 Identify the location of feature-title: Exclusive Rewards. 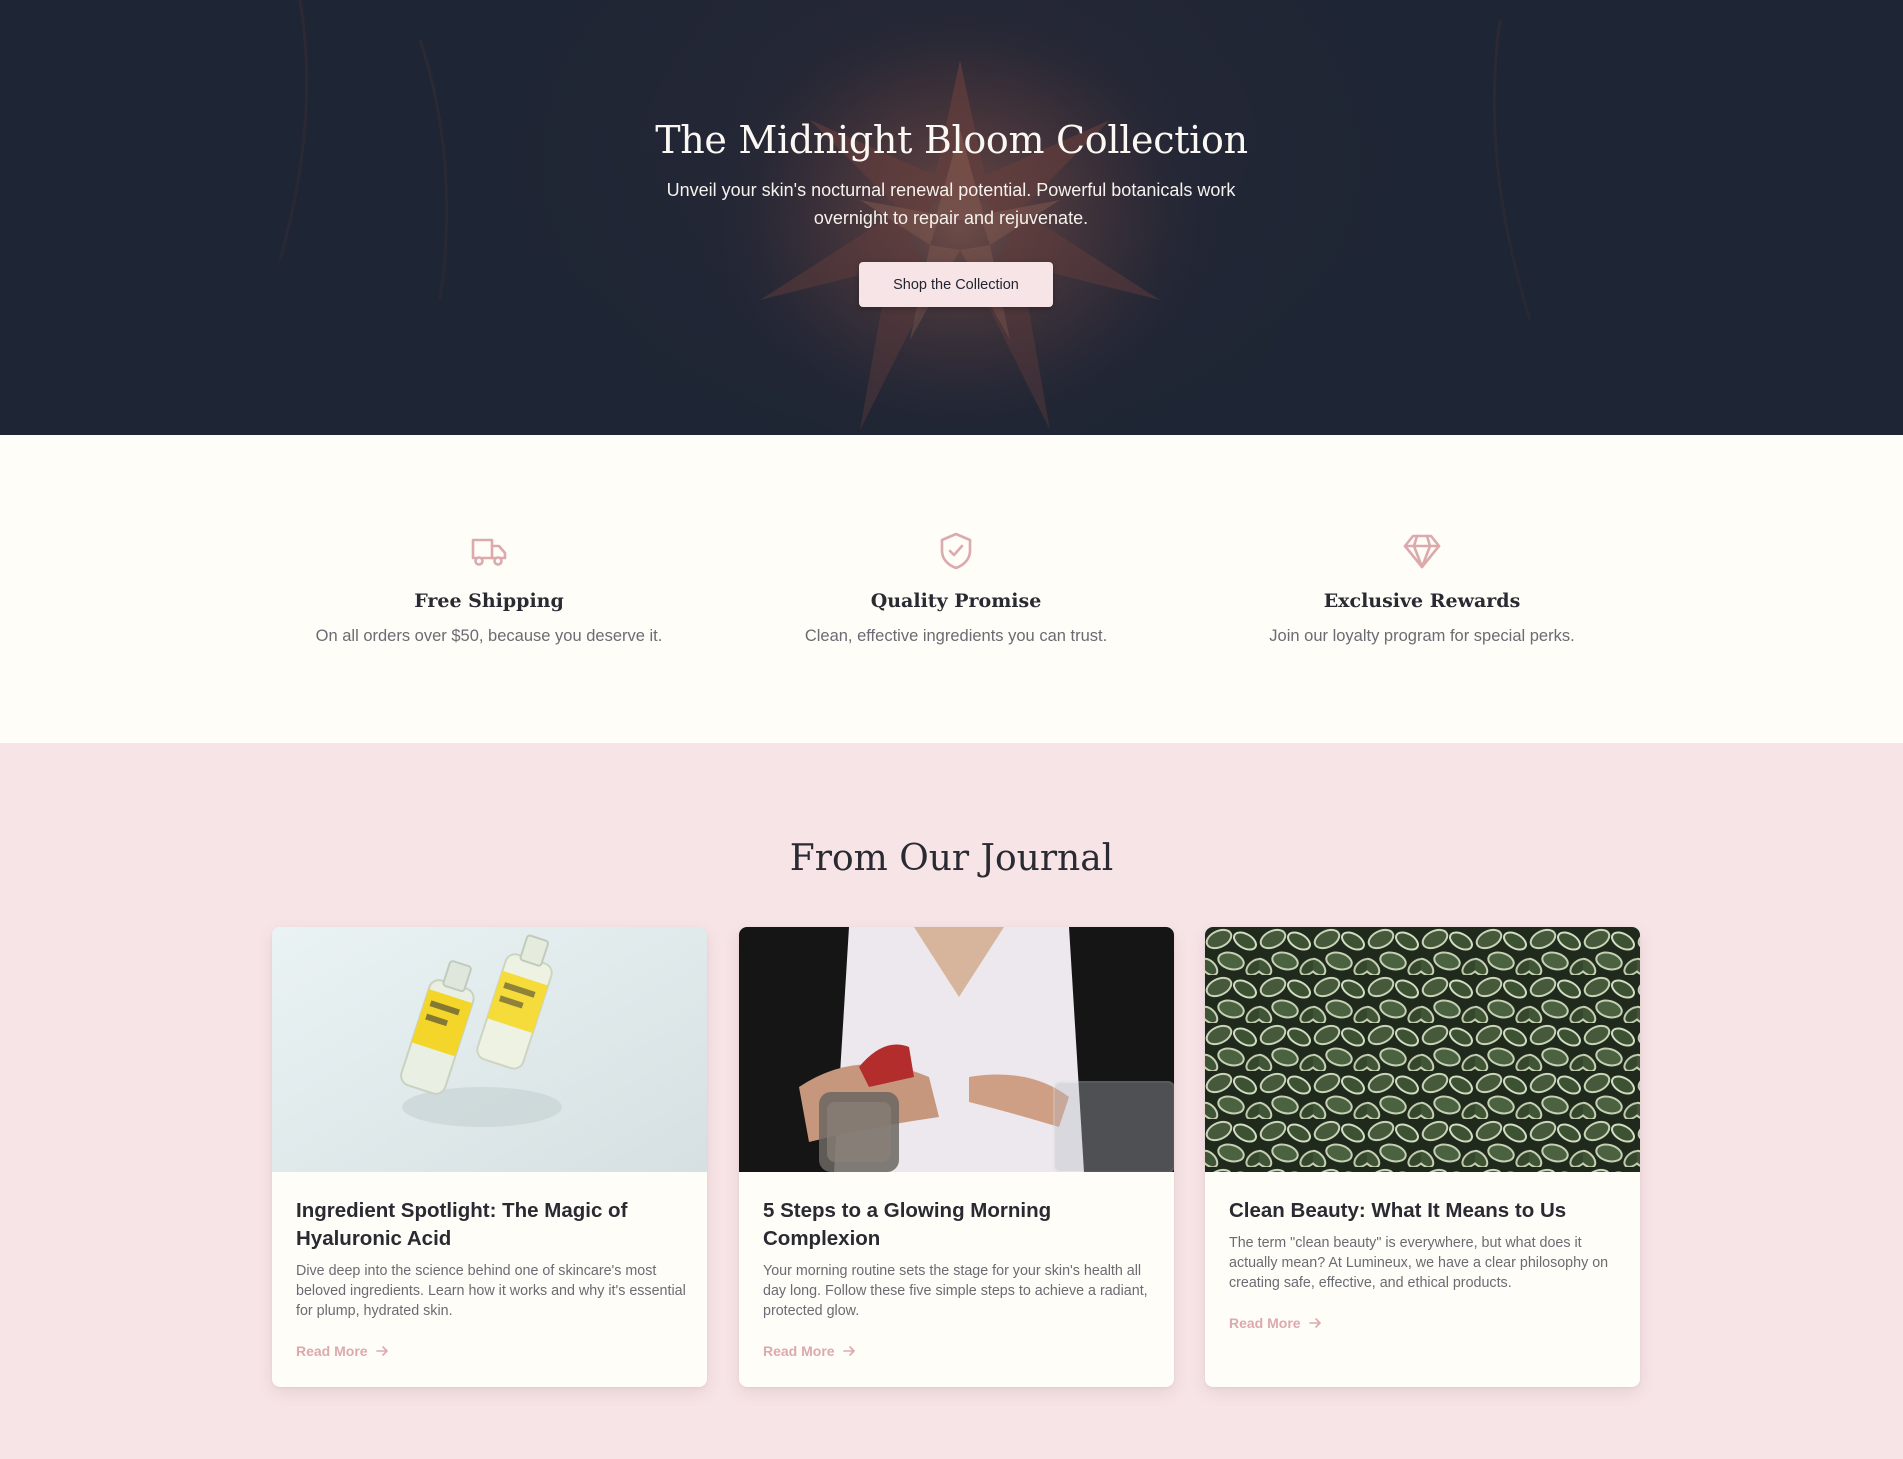
(1422, 601).